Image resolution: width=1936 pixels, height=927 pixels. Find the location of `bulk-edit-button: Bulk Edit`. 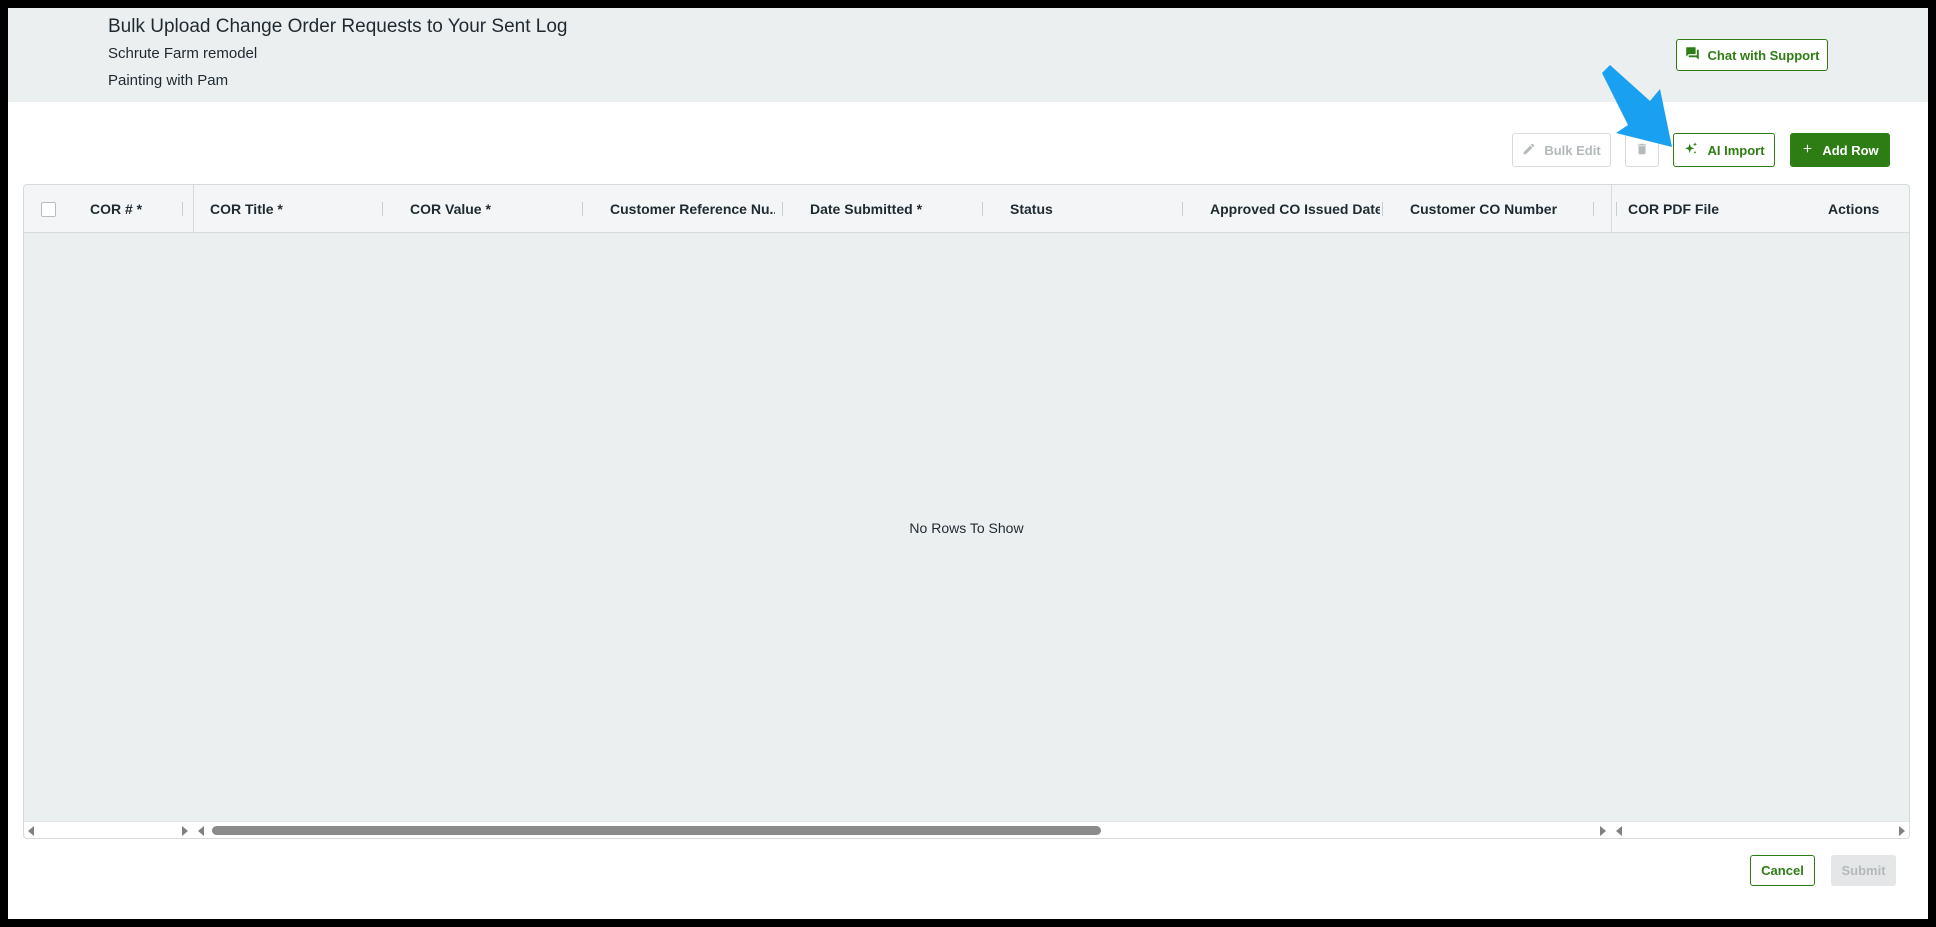

bulk-edit-button: Bulk Edit is located at coordinates (1561, 150).